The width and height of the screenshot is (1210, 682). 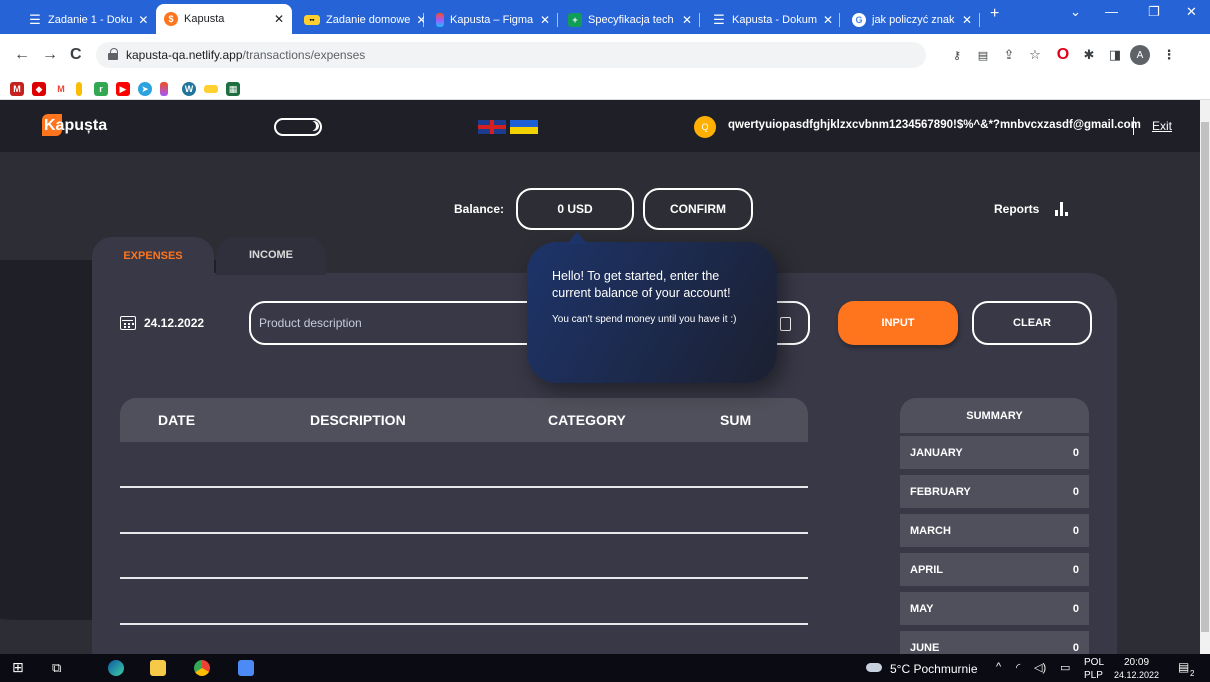 I want to click on youtube-icon: ▶, so click(x=123, y=89).